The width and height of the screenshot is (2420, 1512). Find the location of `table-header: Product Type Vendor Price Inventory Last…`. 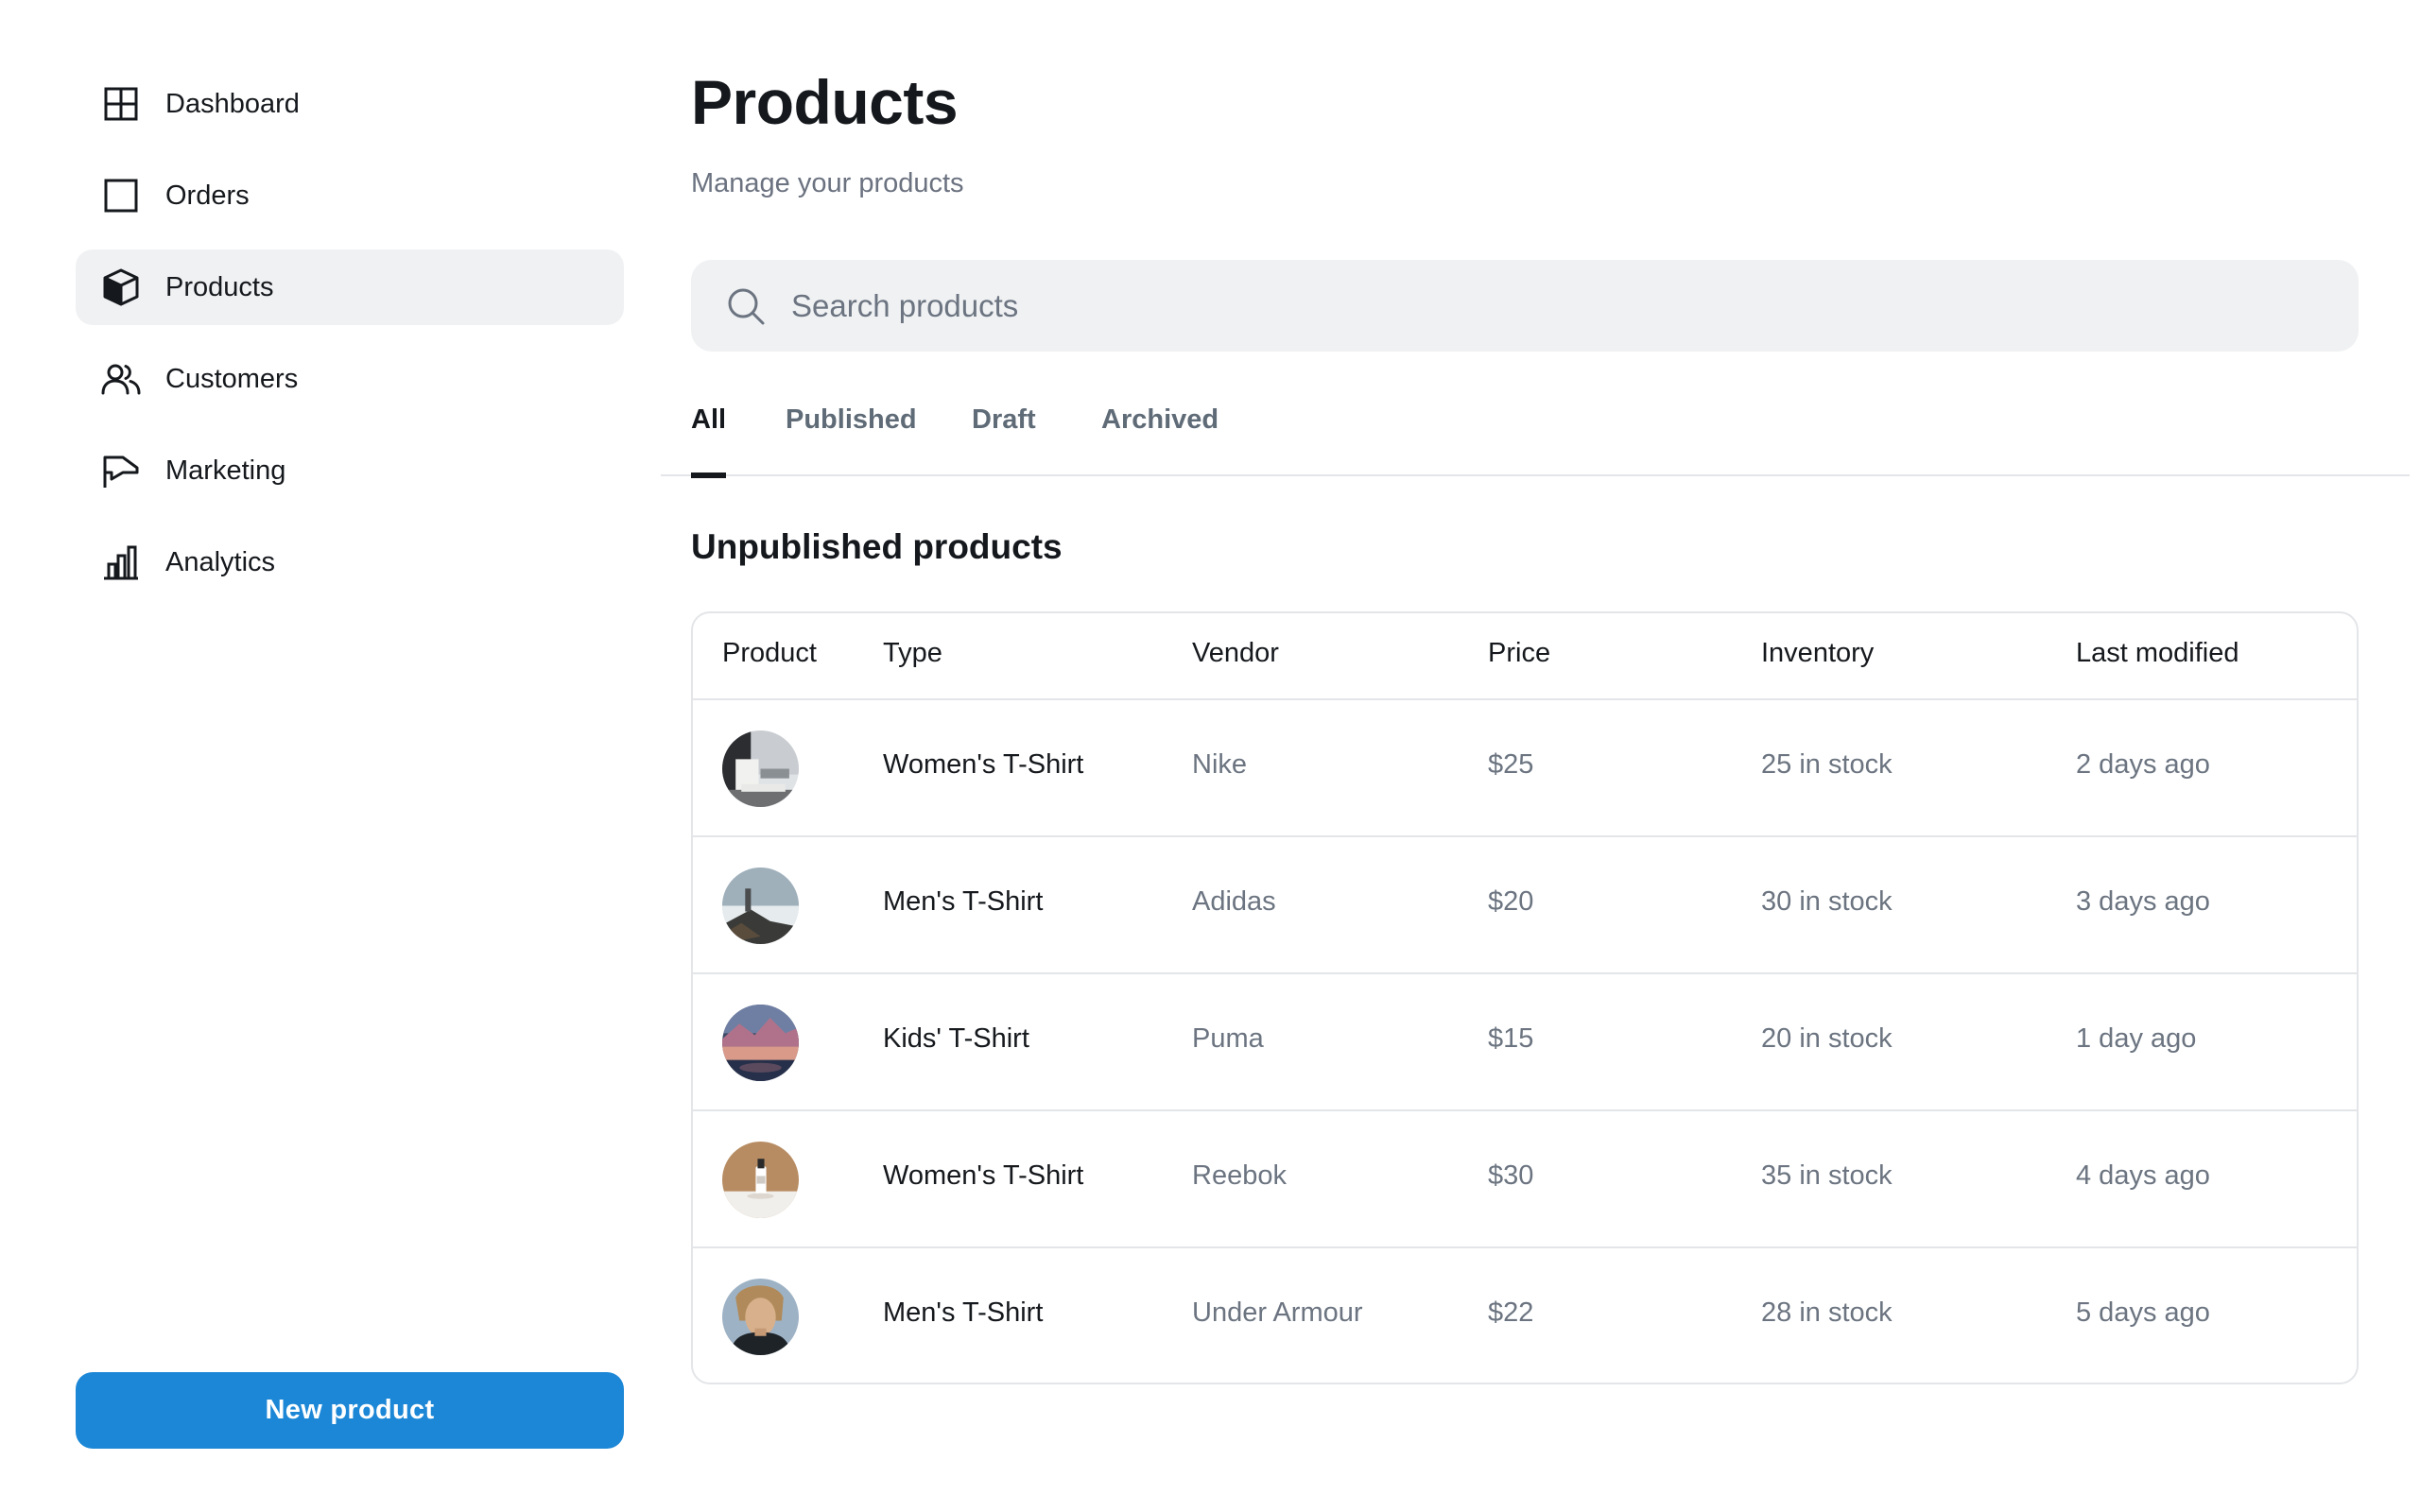

table-header: Product Type Vendor Price Inventory Last… is located at coordinates (1525, 656).